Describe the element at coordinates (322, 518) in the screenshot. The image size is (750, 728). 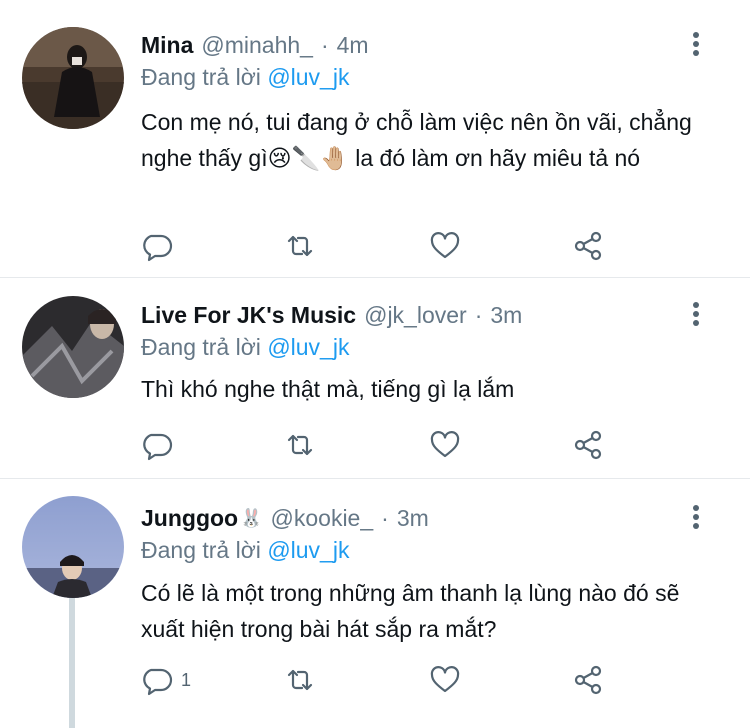
I see `author-handle: @kookie_` at that location.